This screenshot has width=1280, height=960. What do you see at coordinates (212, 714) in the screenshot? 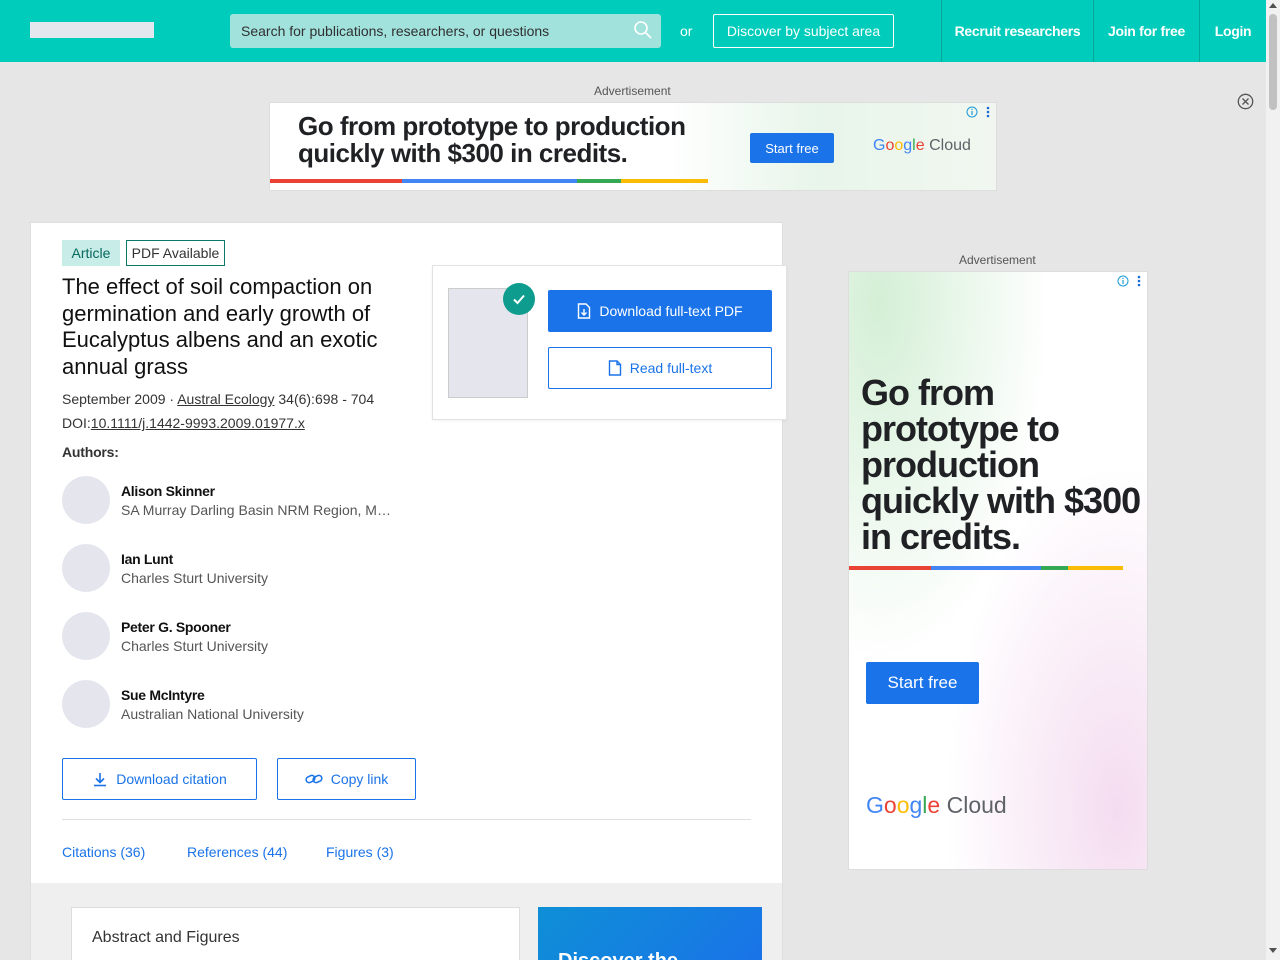
I see `author-affiliation: Australian National University` at bounding box center [212, 714].